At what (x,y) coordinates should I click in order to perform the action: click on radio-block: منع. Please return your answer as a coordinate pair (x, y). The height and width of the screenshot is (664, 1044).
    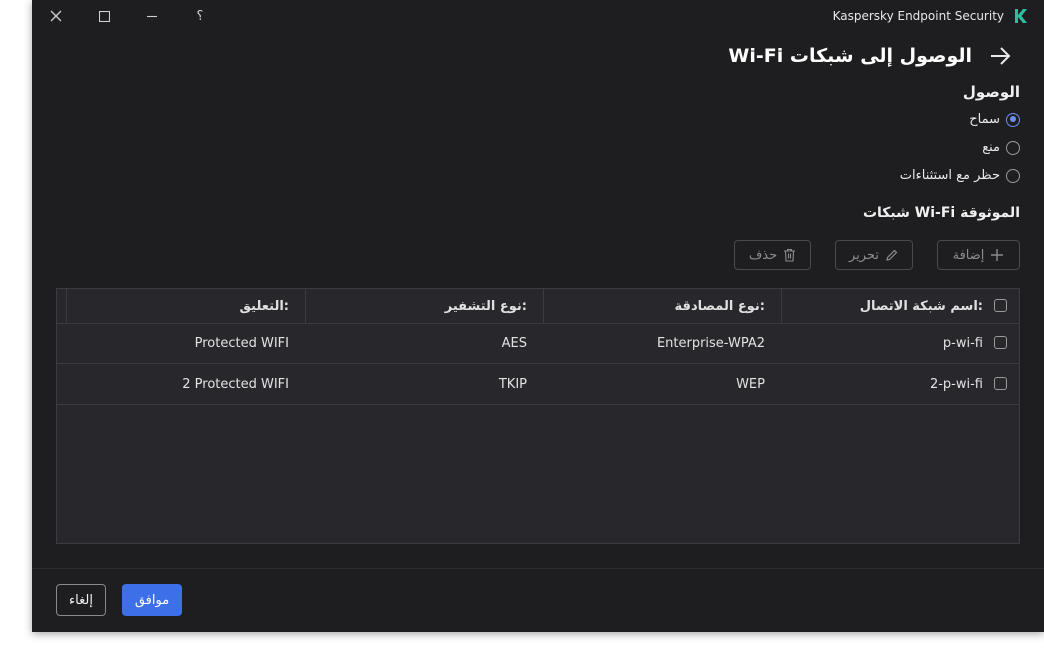
    Looking at the image, I should click on (1001, 147).